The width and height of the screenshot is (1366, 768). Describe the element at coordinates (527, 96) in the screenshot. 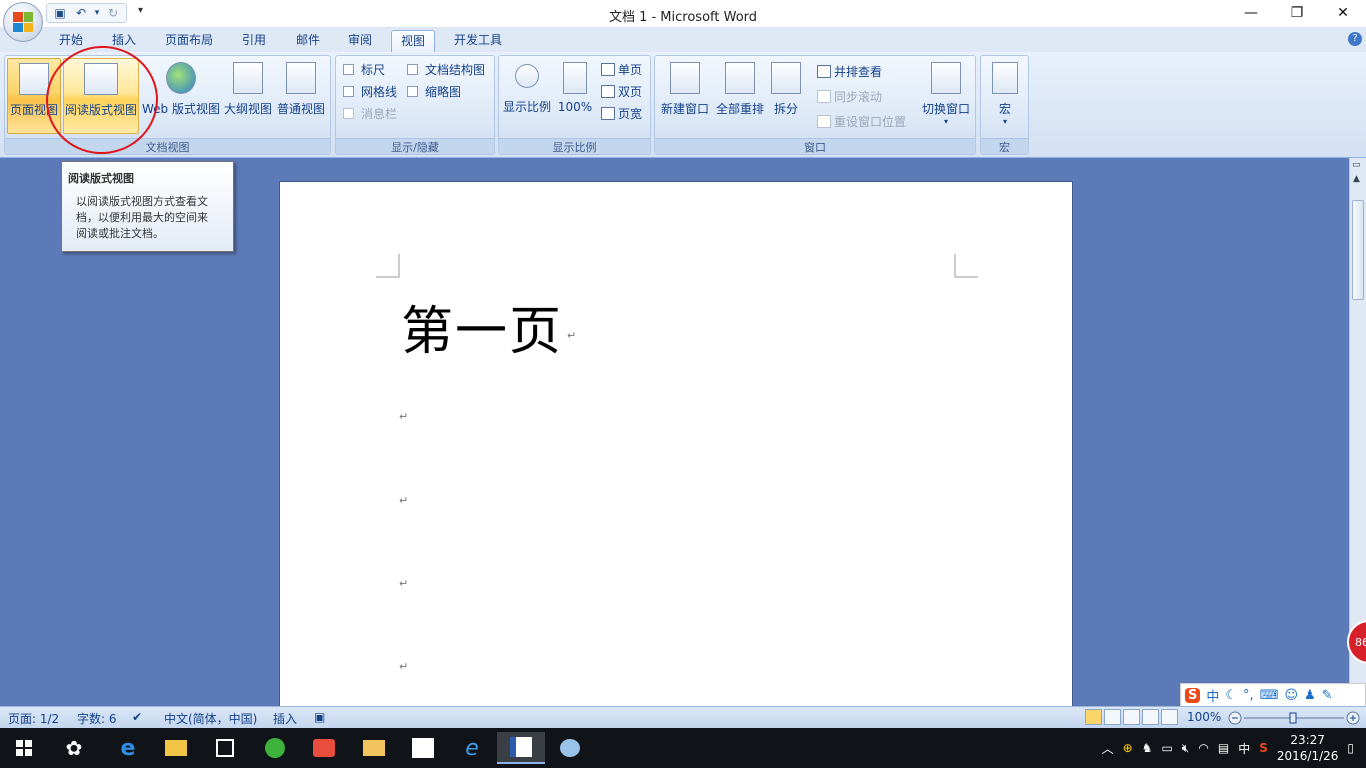

I see `zoom-button: 显示比例` at that location.